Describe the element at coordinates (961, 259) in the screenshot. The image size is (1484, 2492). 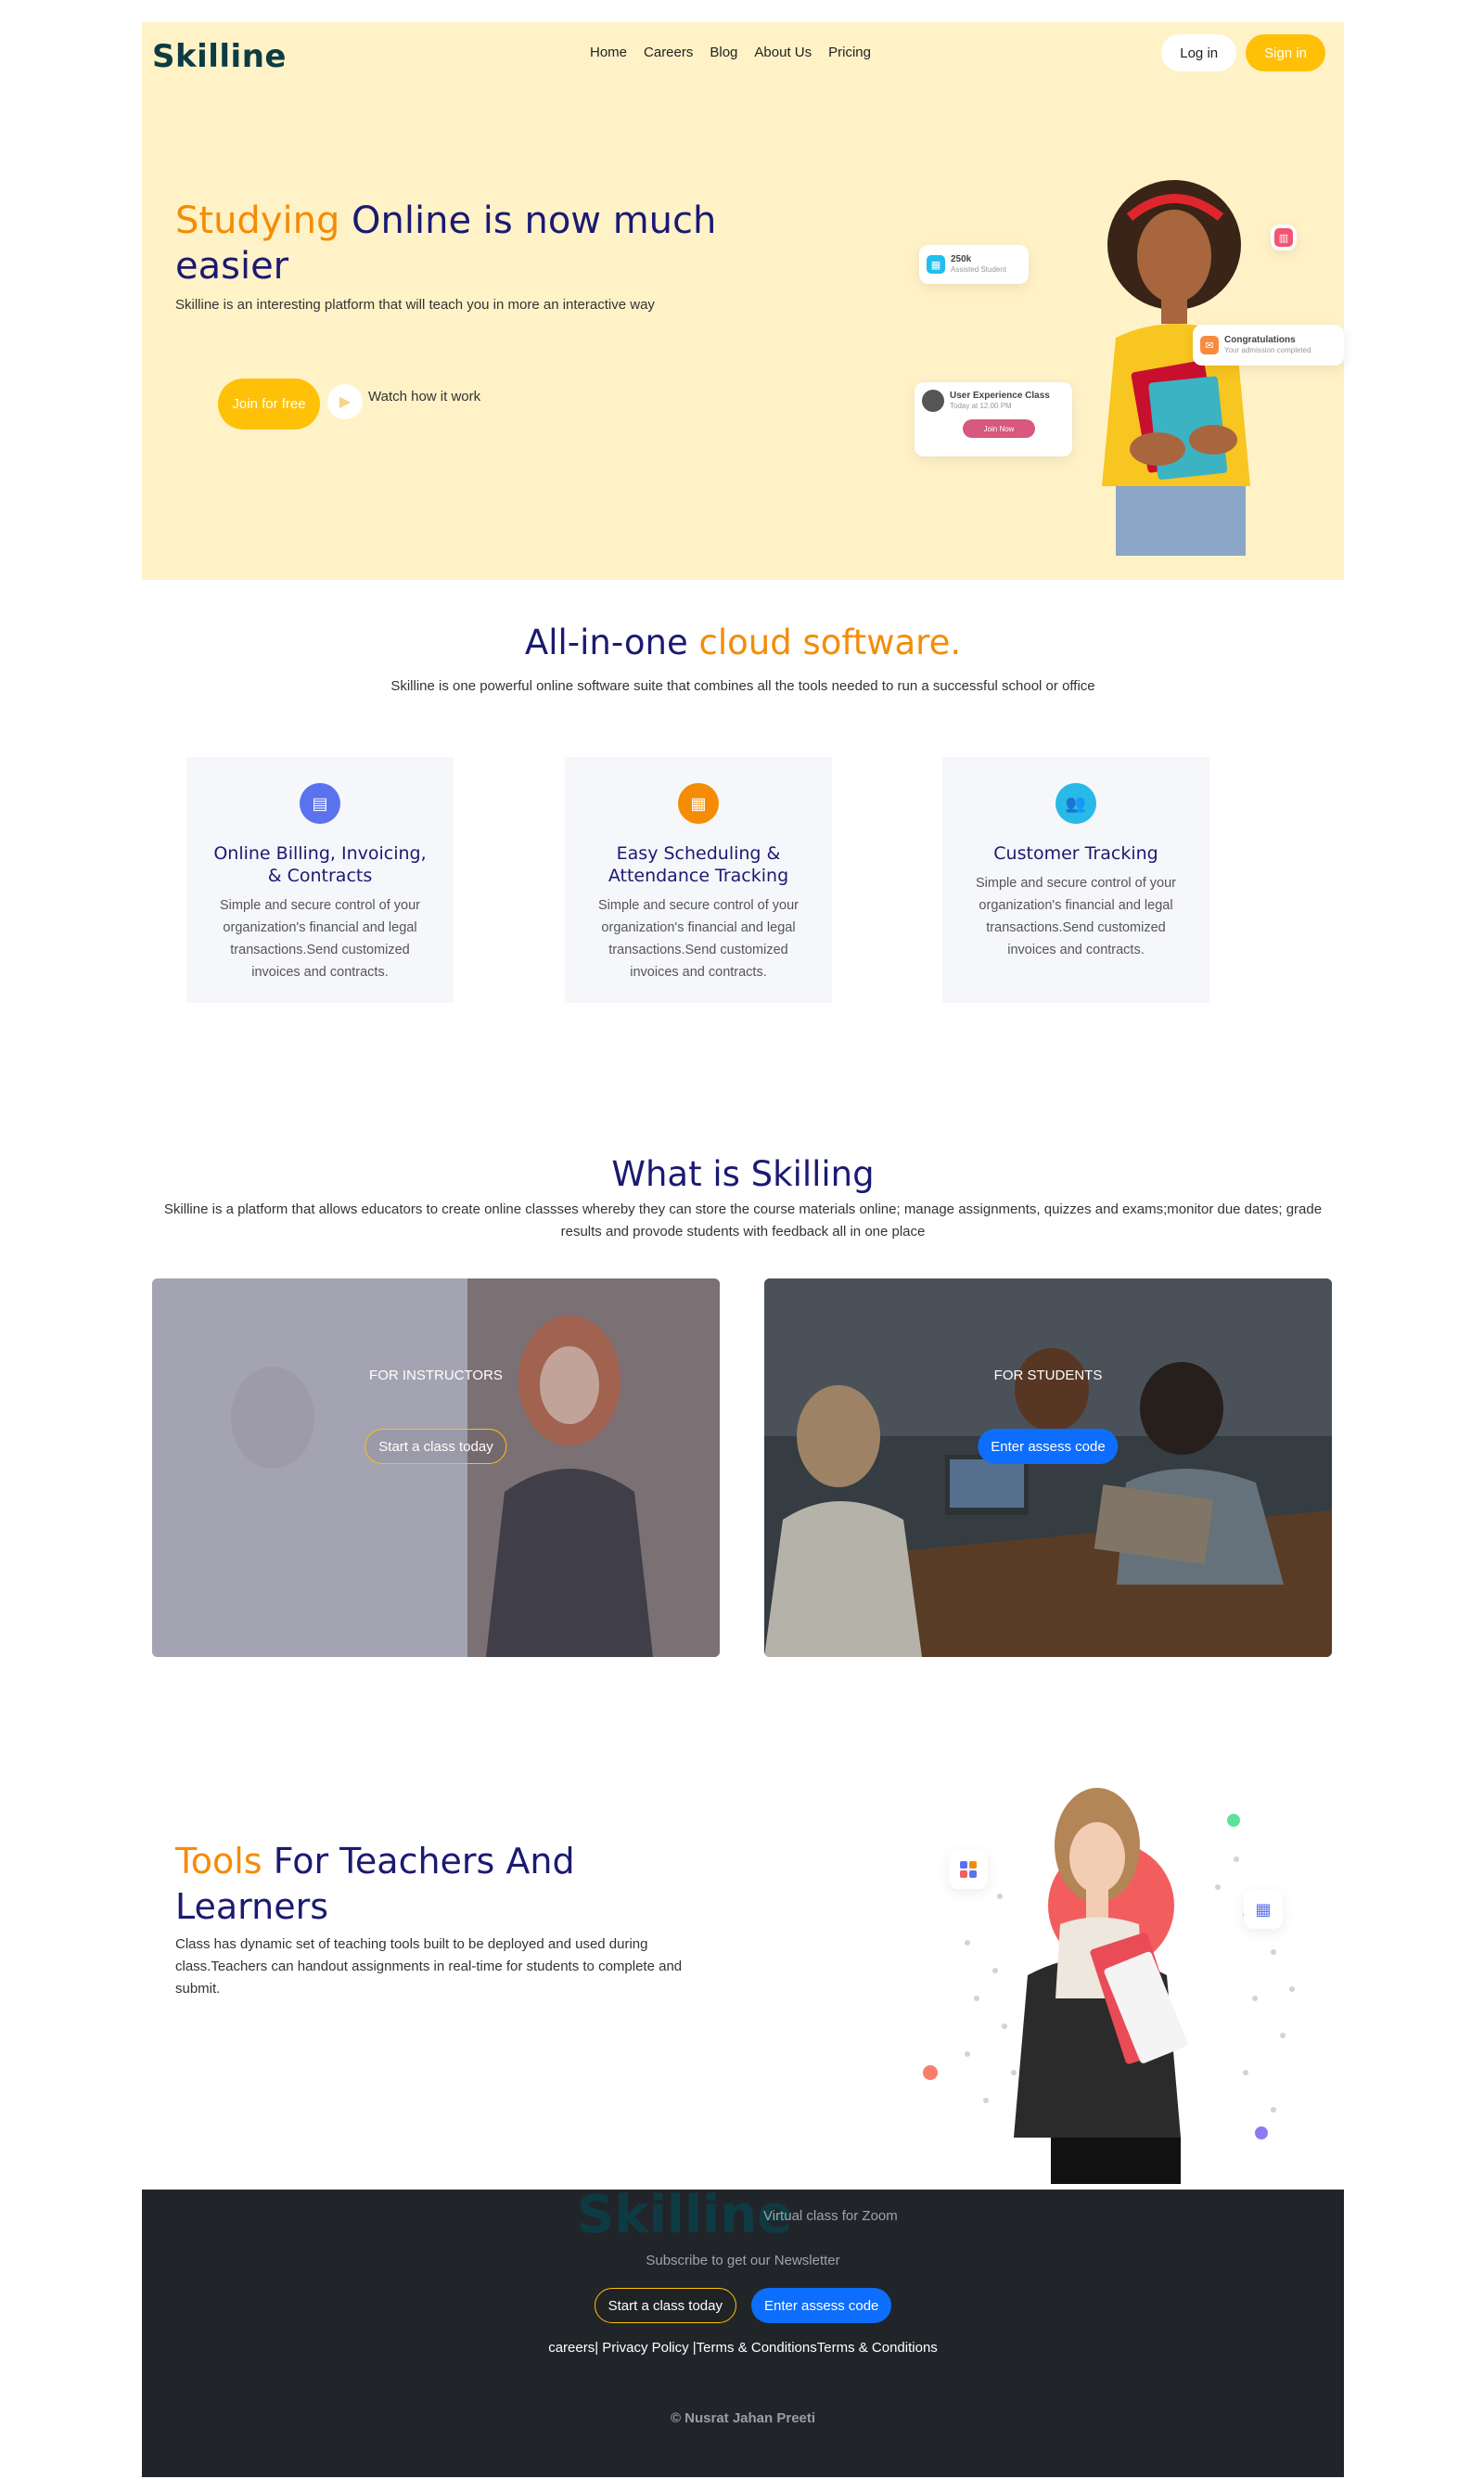
I see `students-count: 250k` at that location.